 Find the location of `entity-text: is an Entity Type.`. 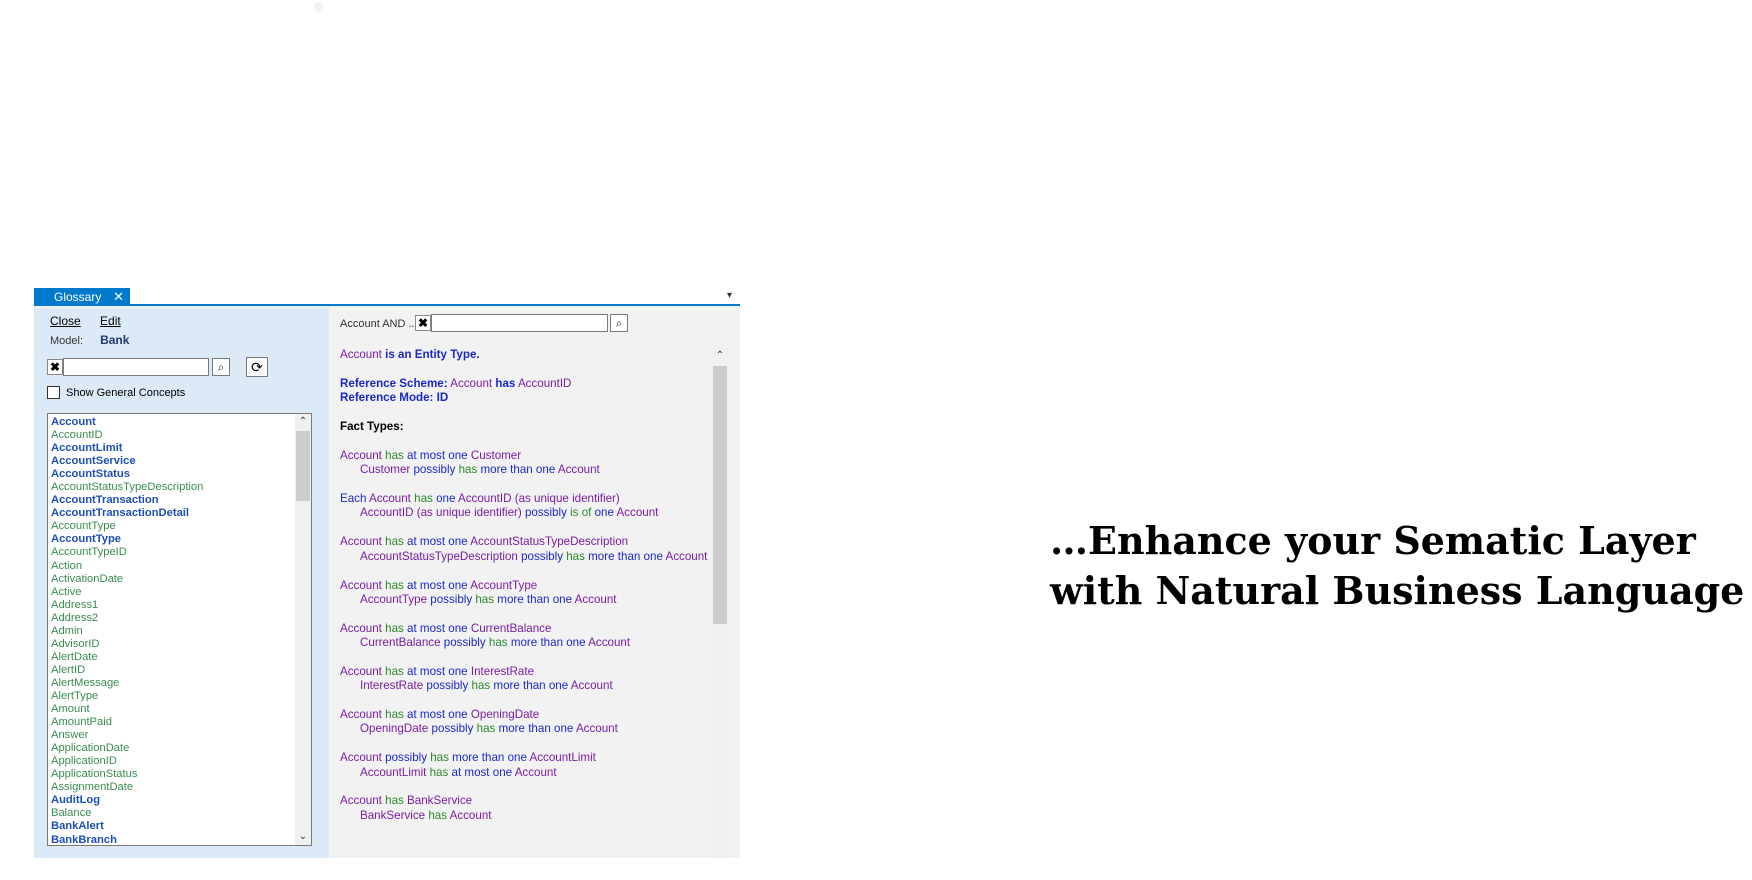

entity-text: is an Entity Type. is located at coordinates (432, 354).